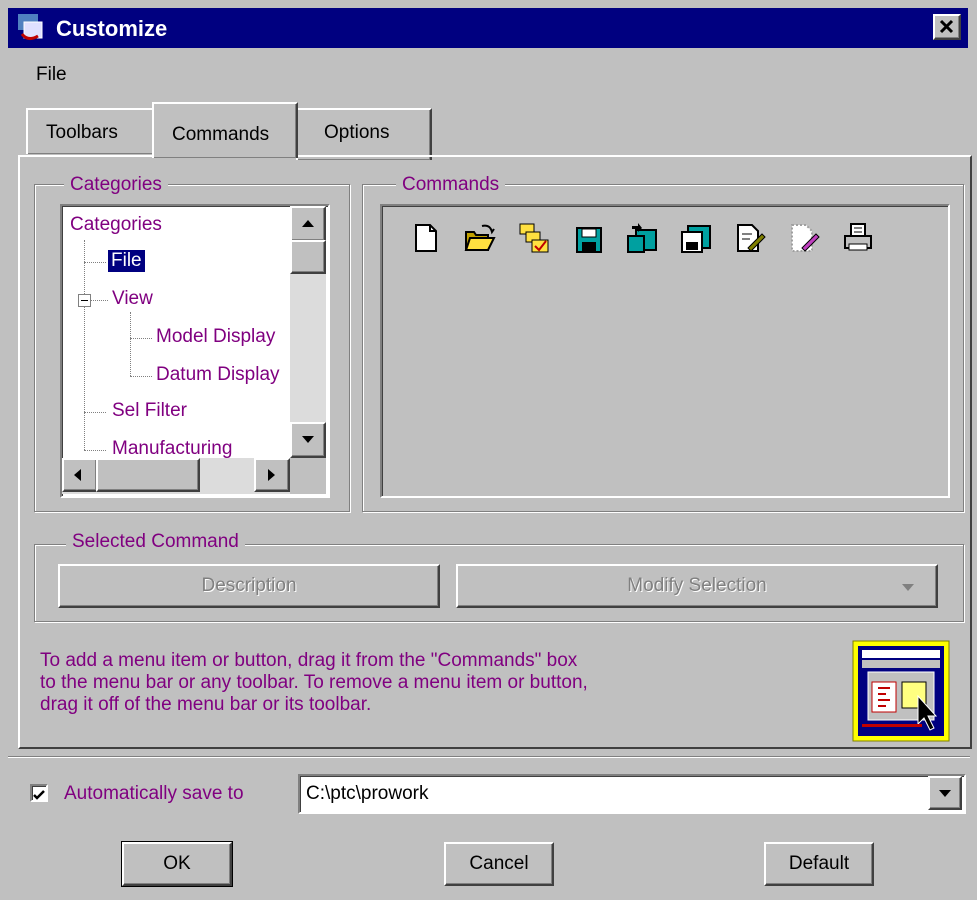 This screenshot has height=900, width=977. Describe the element at coordinates (30, 27) in the screenshot. I see `app-icon` at that location.